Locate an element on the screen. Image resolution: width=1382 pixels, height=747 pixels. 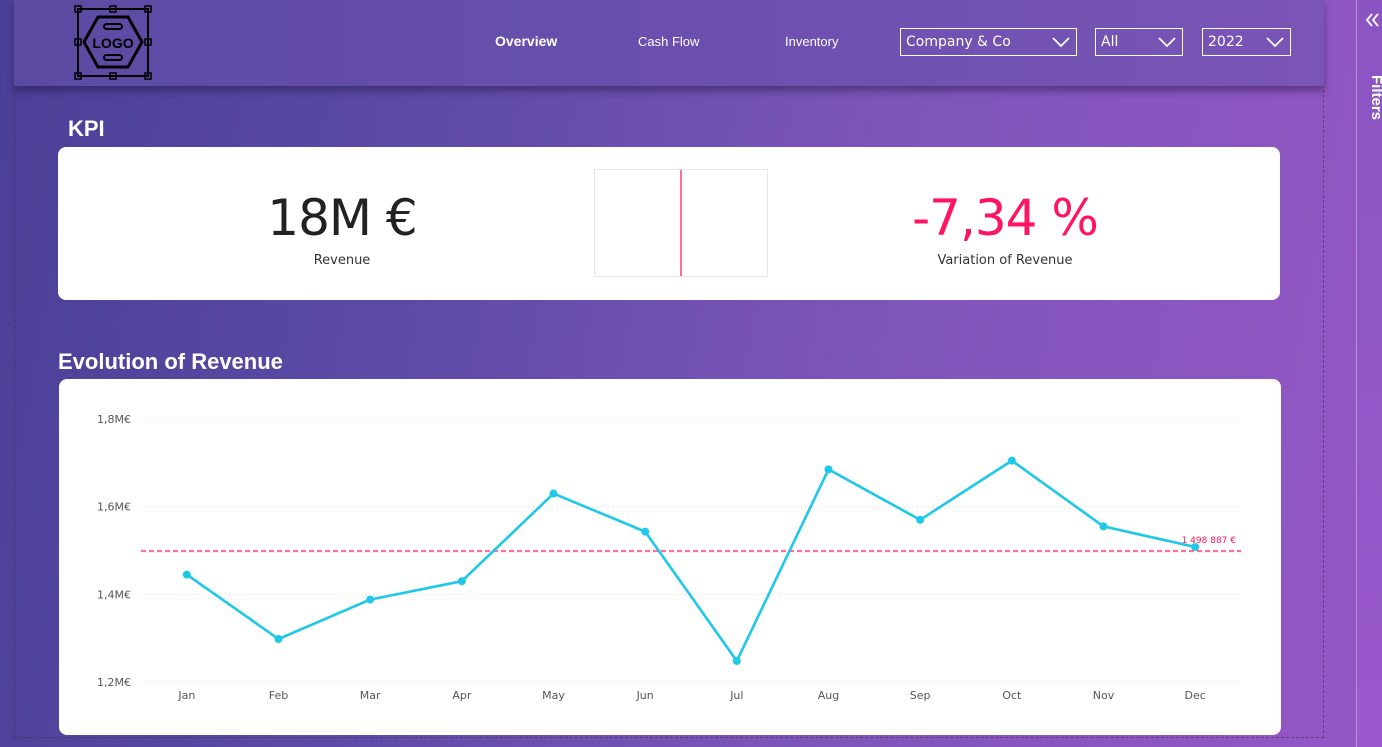
chart-section-title: Evolution of Revenue is located at coordinates (170, 361).